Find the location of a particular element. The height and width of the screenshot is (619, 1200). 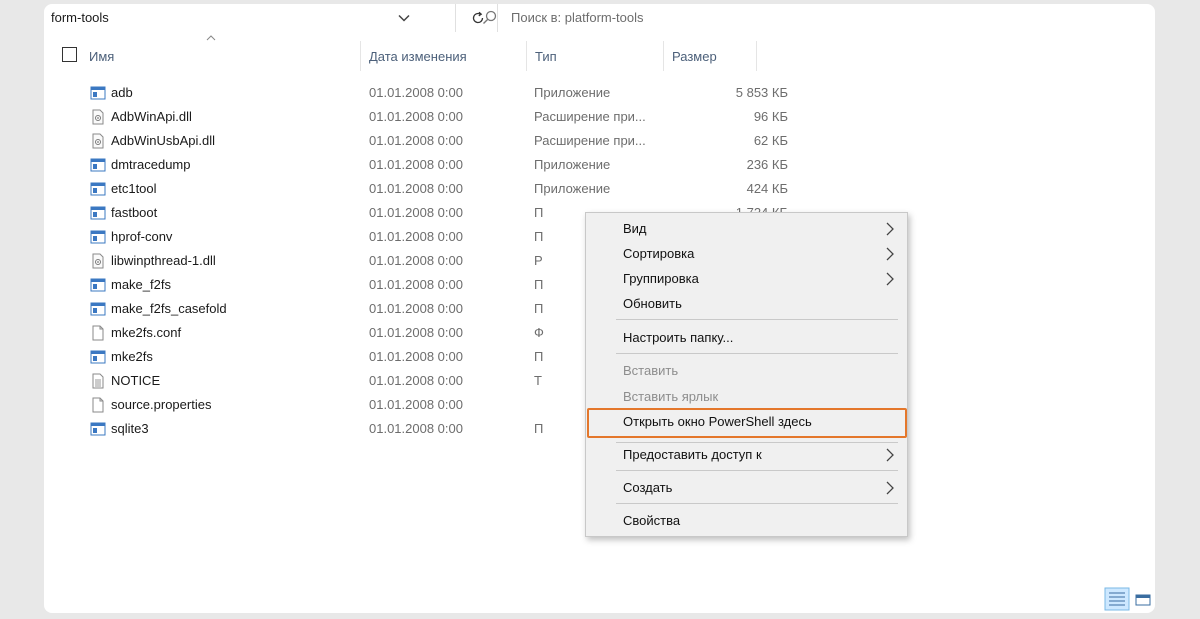

file-type: Ф is located at coordinates (539, 332).